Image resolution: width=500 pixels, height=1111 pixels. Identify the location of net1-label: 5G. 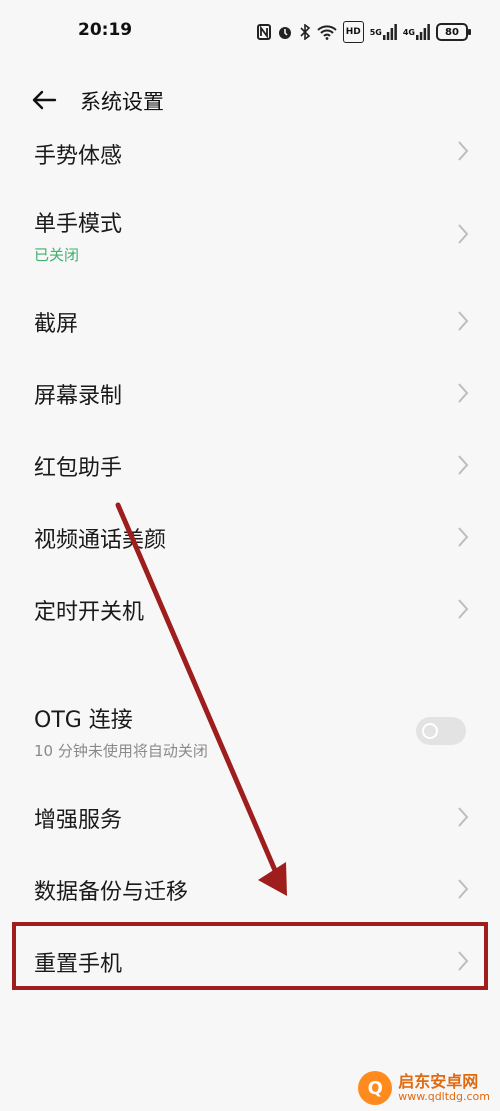
(375, 32).